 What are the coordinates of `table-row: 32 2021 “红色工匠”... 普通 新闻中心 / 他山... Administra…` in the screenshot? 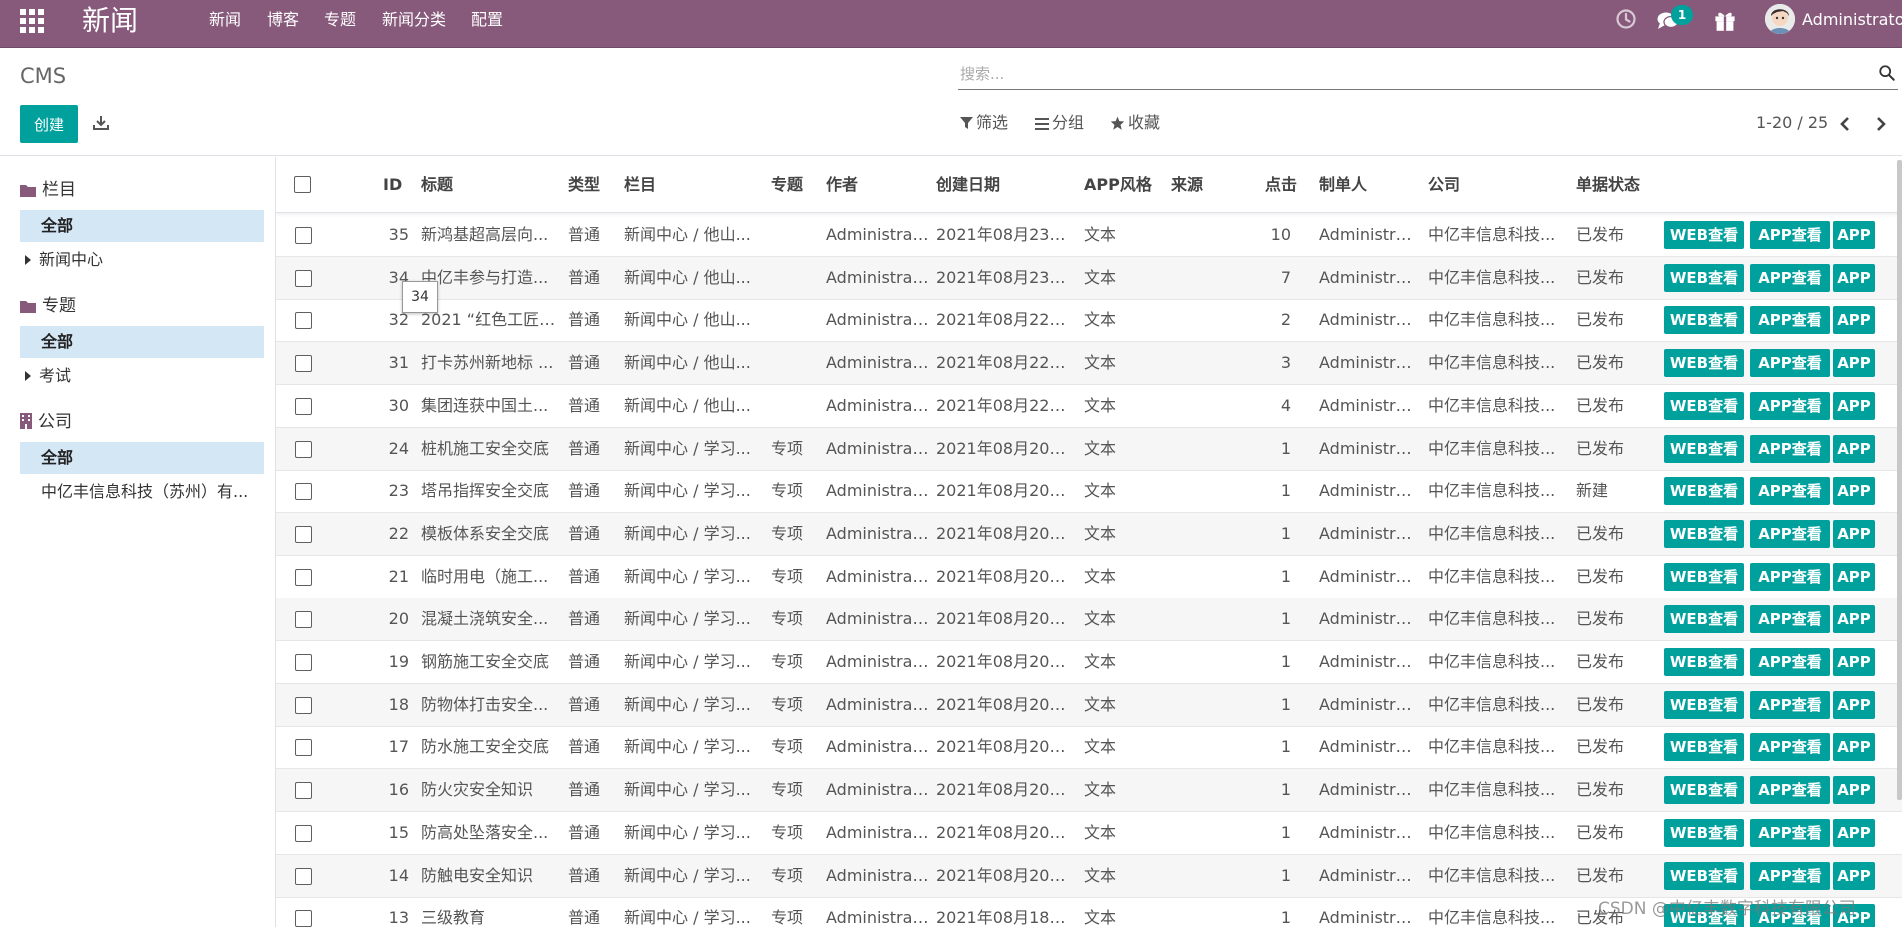 It's located at (1089, 321).